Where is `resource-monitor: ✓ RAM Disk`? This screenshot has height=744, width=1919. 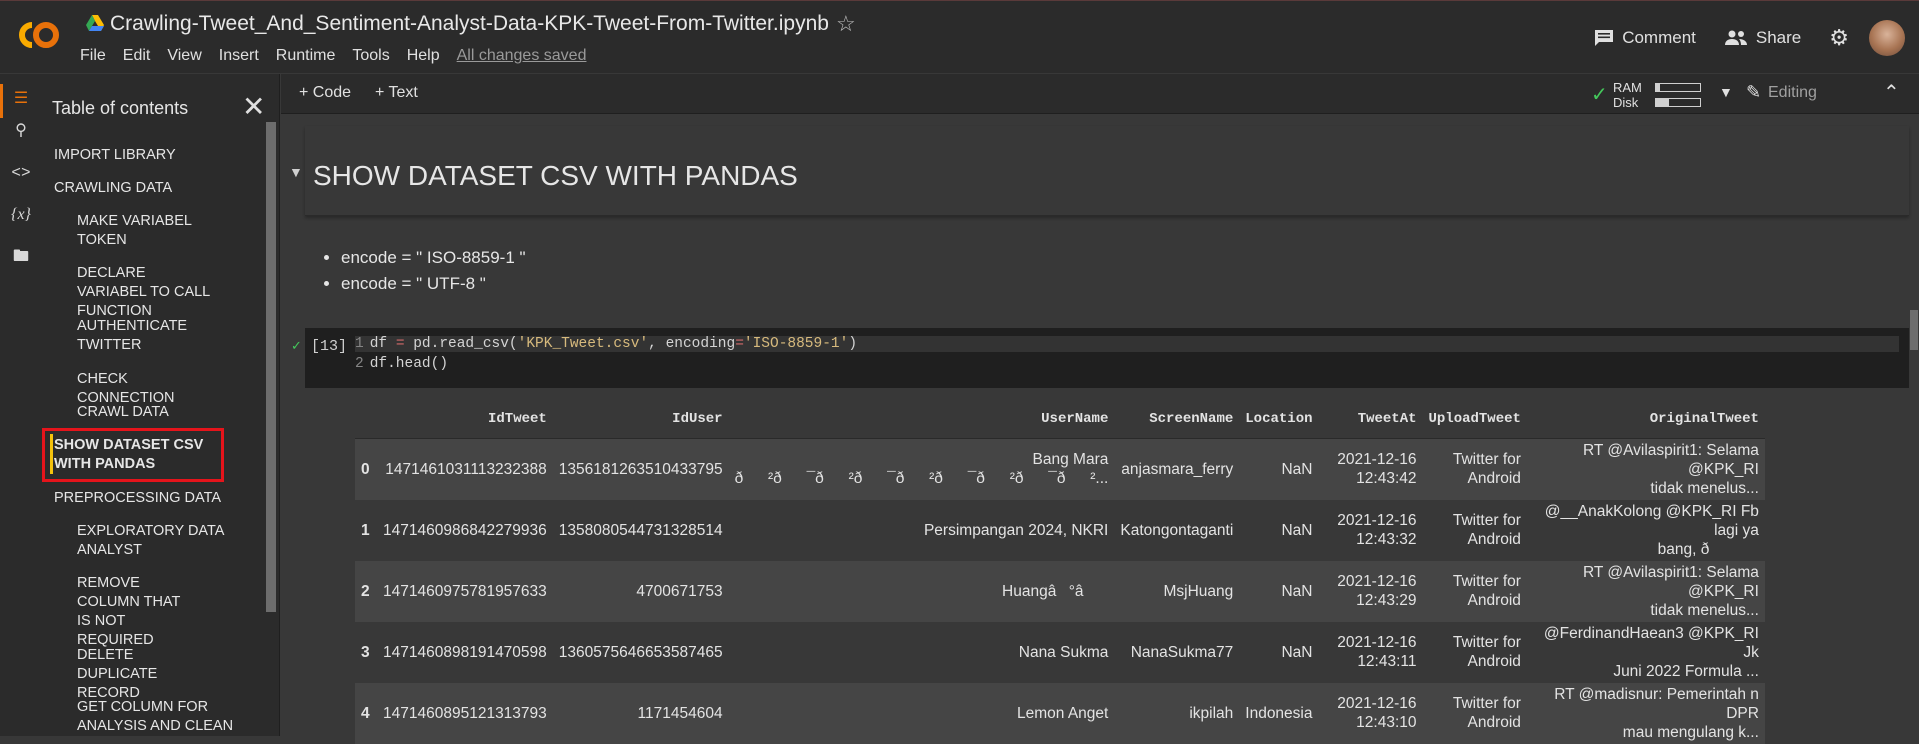
resource-monitor: ✓ RAM Disk is located at coordinates (1646, 94).